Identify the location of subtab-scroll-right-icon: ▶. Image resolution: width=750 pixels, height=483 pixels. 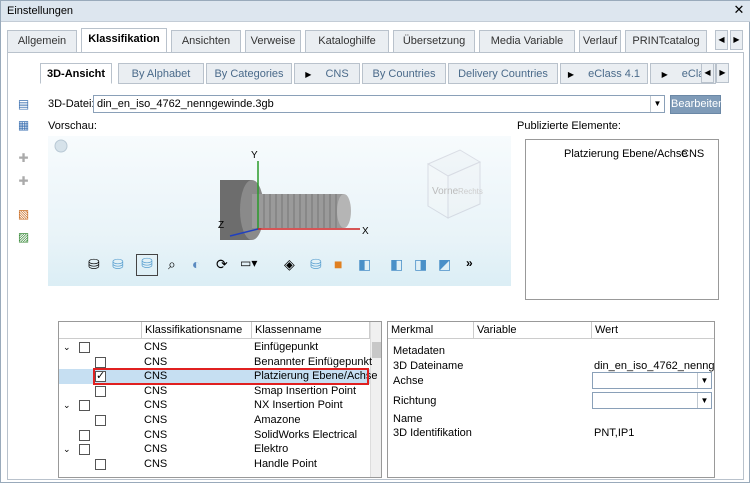
(722, 73).